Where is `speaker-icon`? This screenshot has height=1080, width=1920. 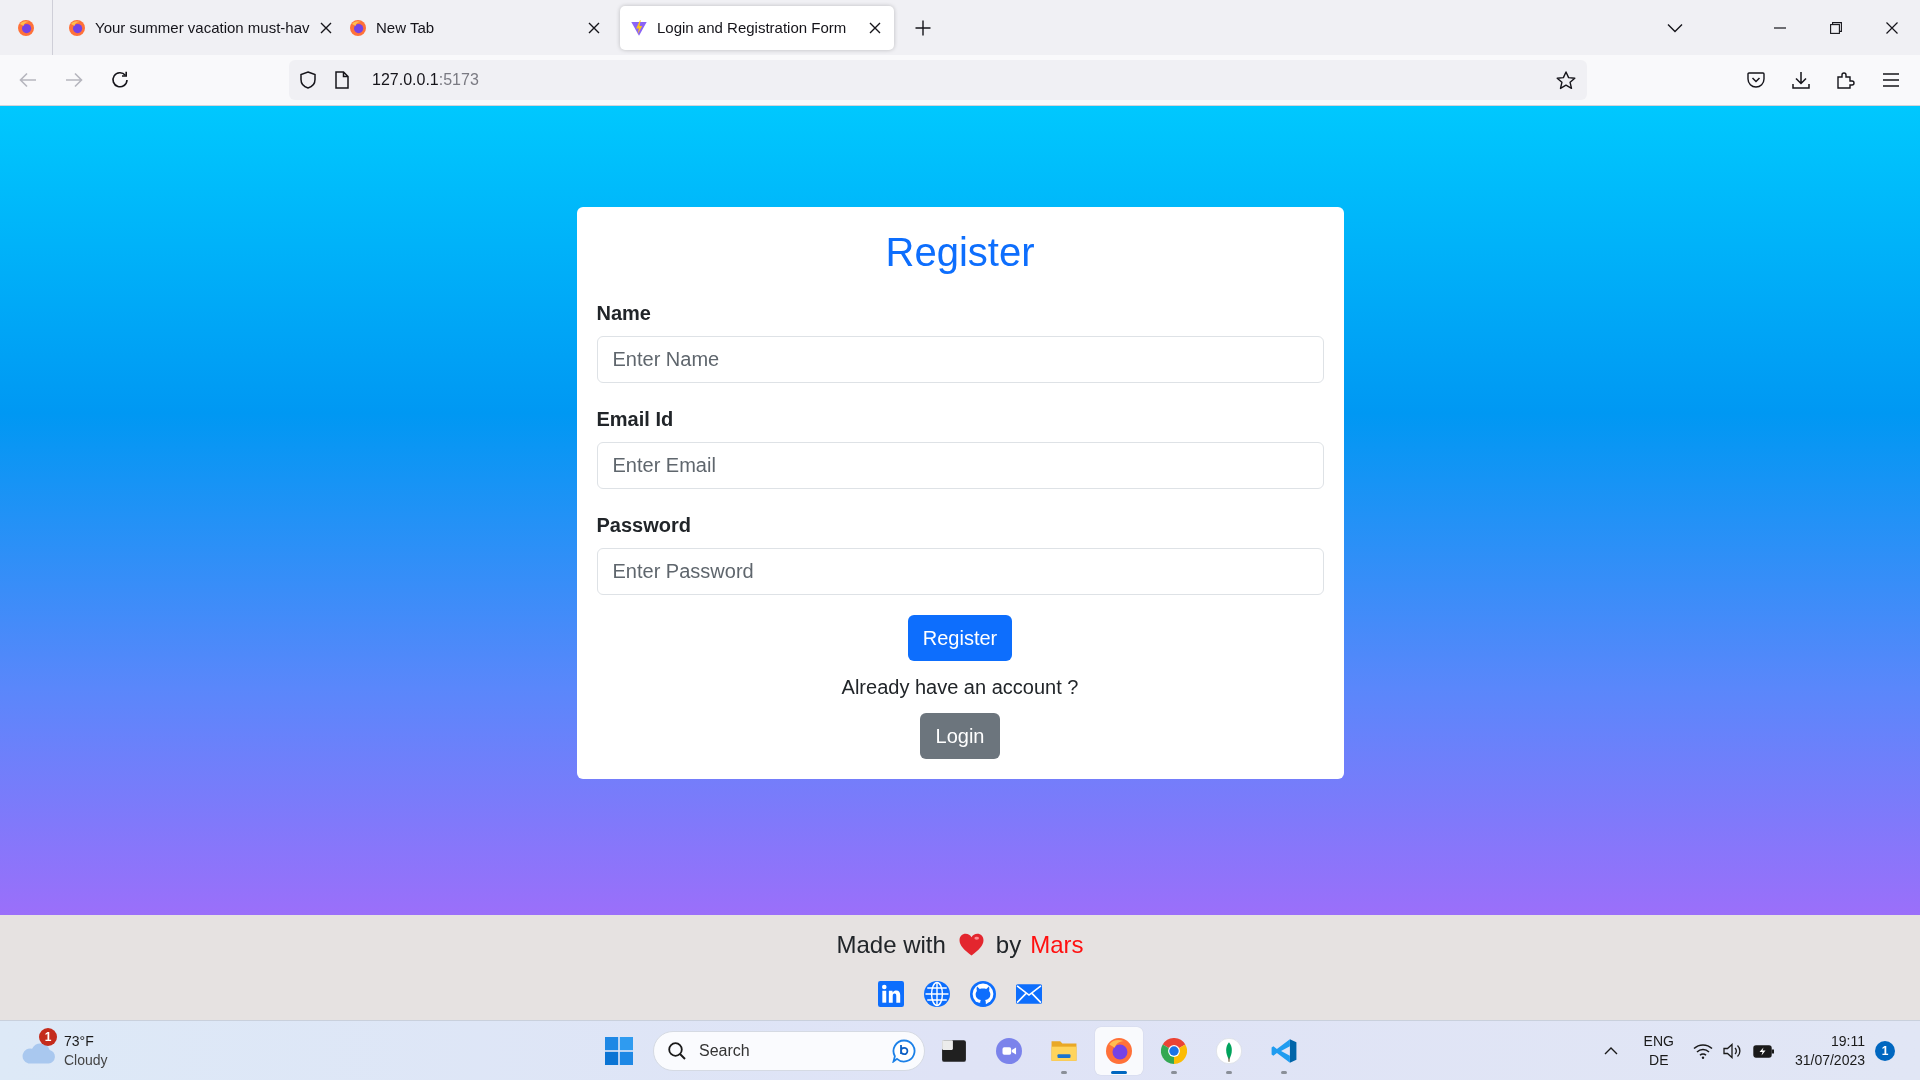 speaker-icon is located at coordinates (1732, 1050).